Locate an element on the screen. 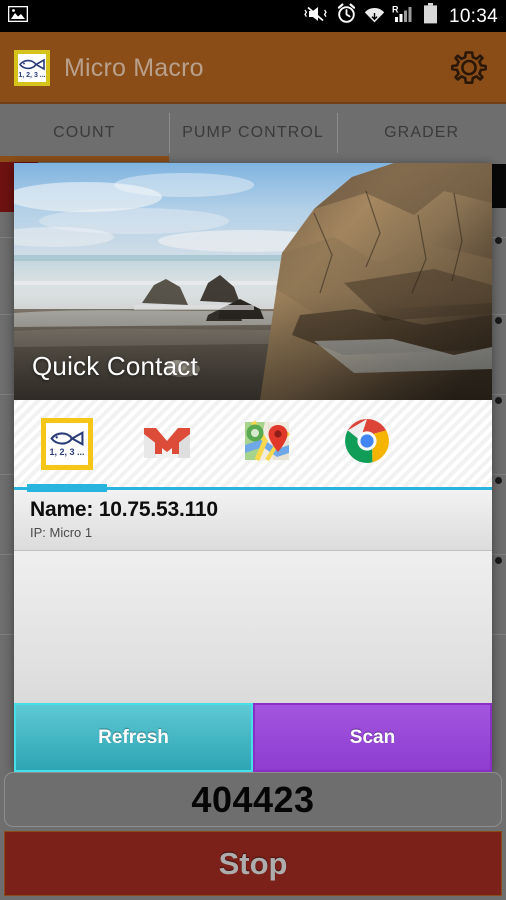 Image resolution: width=506 pixels, height=900 pixels. status-bar-clock: 10:34 is located at coordinates (473, 16).